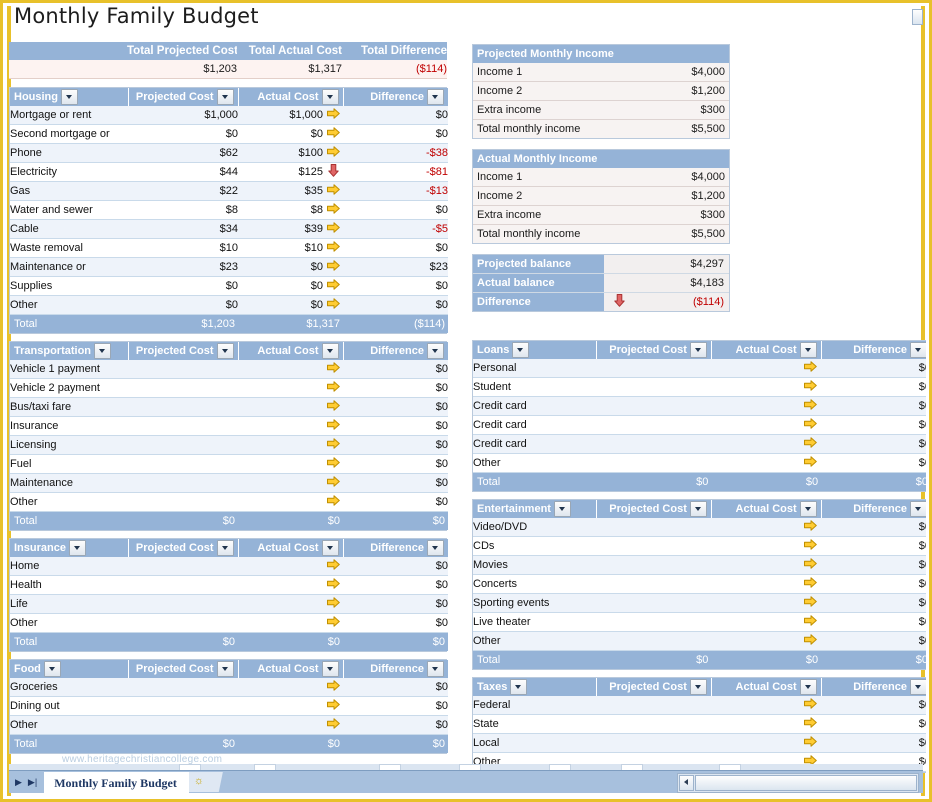  I want to click on table-row: Vehicle 1 payment $0, so click(229, 369).